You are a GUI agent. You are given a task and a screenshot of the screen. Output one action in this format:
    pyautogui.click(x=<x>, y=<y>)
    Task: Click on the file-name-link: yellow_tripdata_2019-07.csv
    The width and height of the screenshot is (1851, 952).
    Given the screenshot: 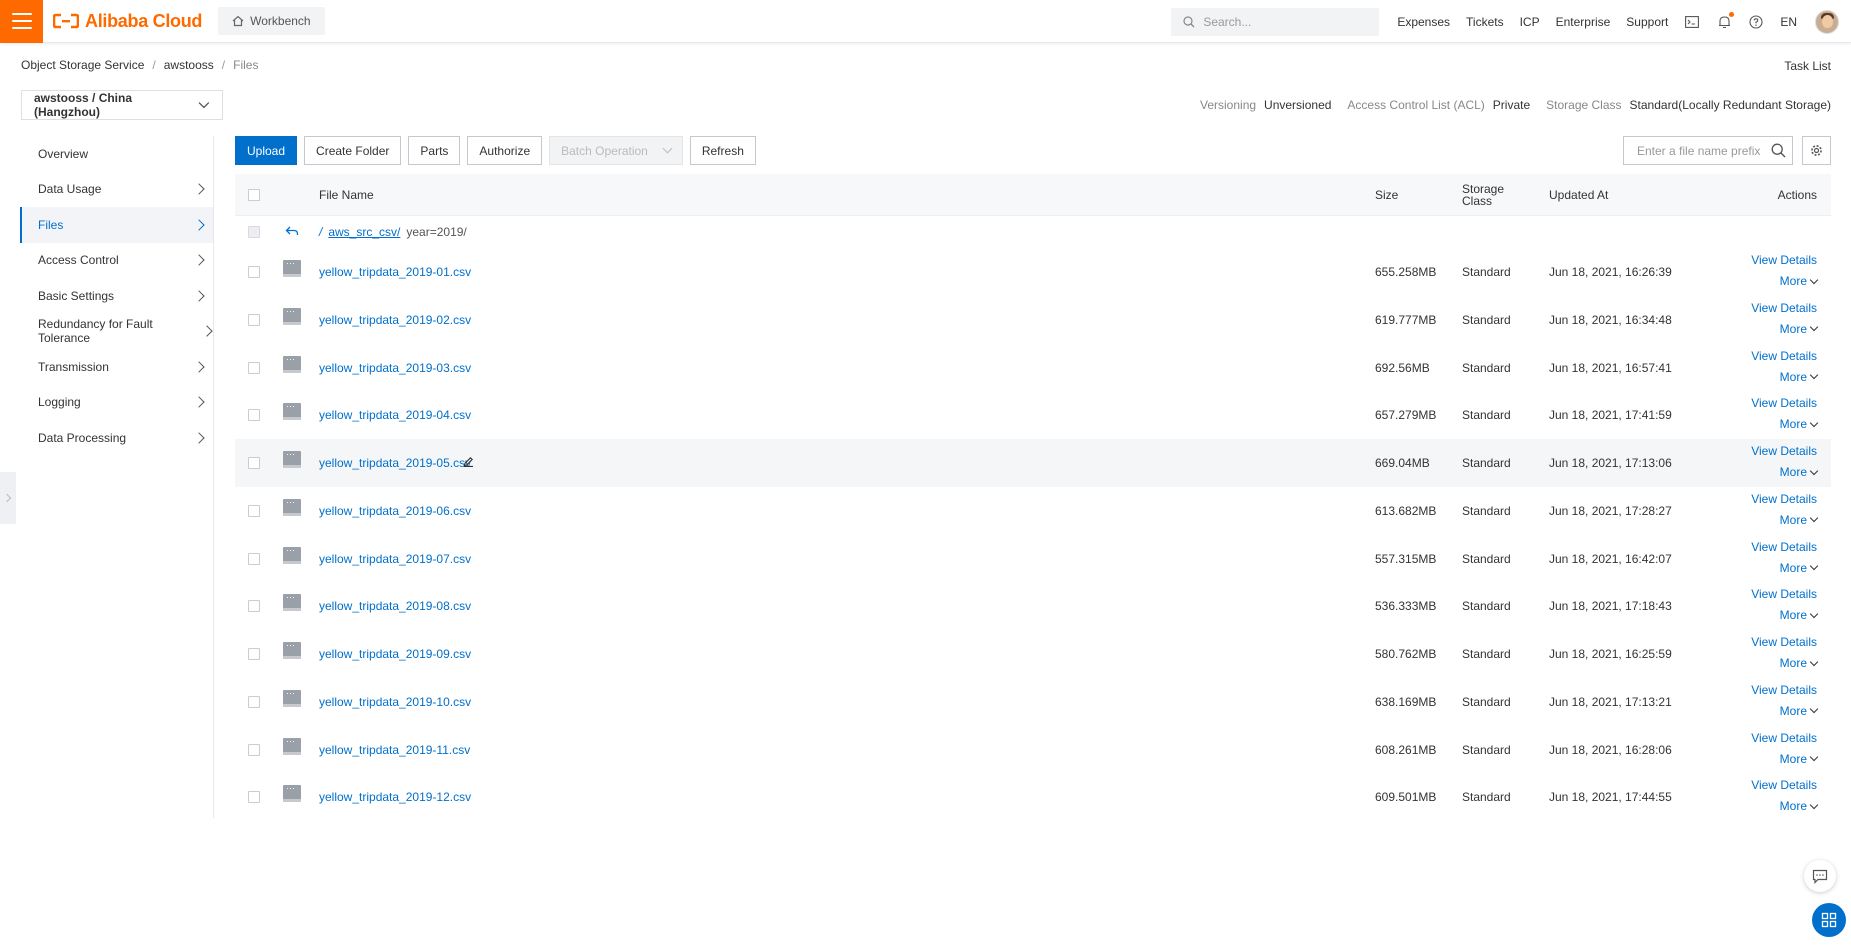 What is the action you would take?
    pyautogui.click(x=395, y=559)
    